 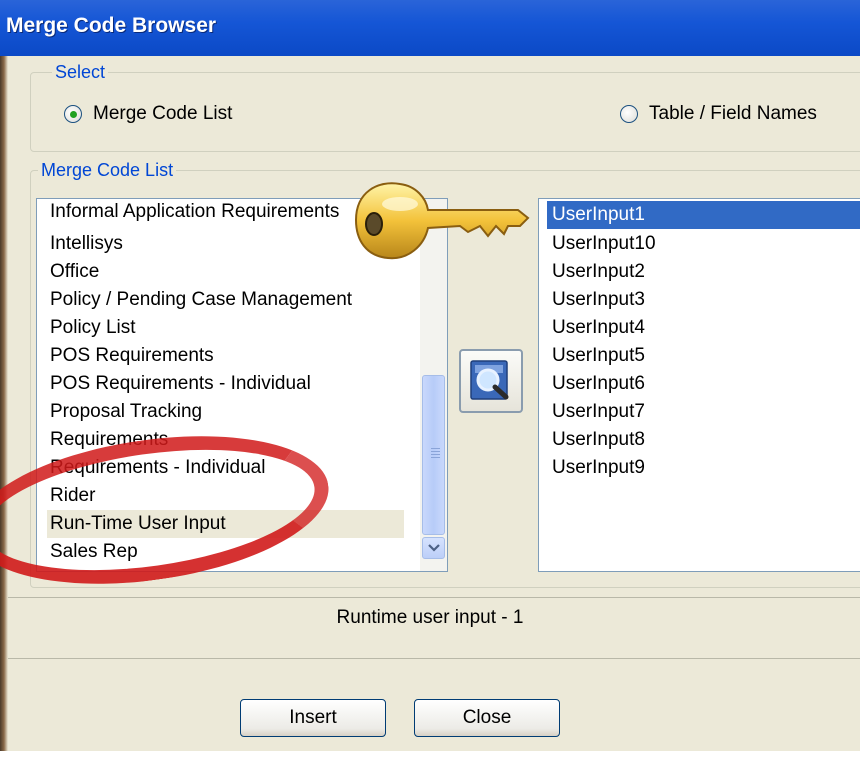 I want to click on radio-button-unchecked, so click(x=629, y=114).